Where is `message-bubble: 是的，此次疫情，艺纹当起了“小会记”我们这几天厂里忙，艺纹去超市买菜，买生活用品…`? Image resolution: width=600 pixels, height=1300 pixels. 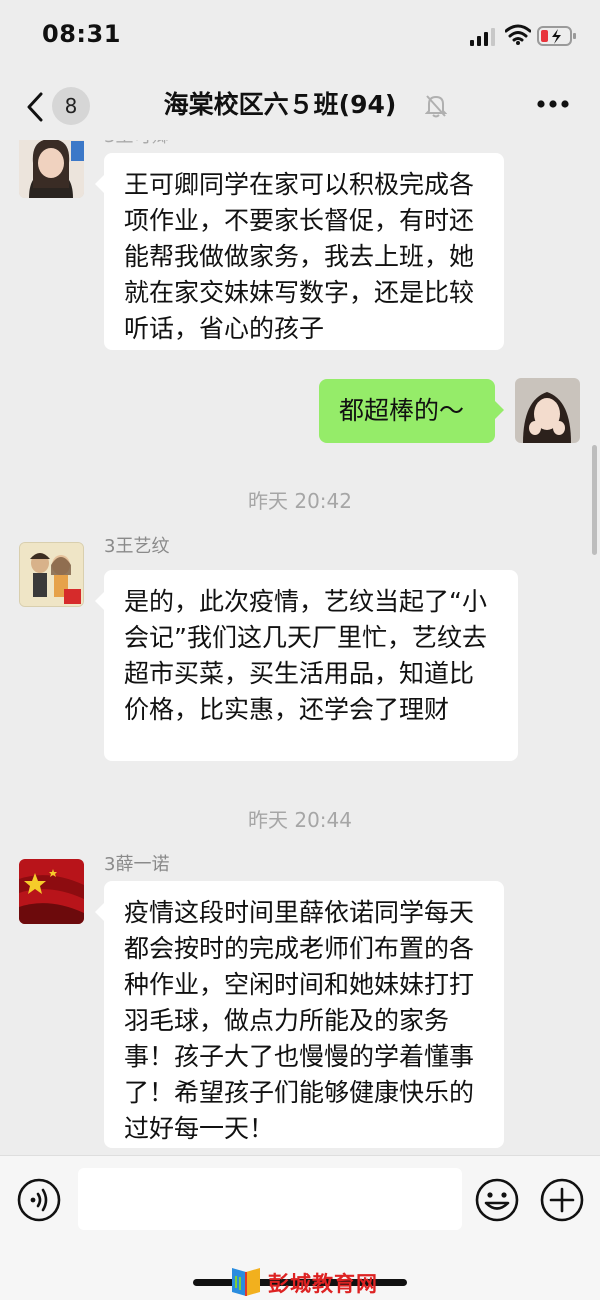
message-bubble: 是的，此次疫情，艺纹当起了“小会记”我们这几天厂里忙，艺纹去超市买菜，买生活用品… is located at coordinates (306, 665).